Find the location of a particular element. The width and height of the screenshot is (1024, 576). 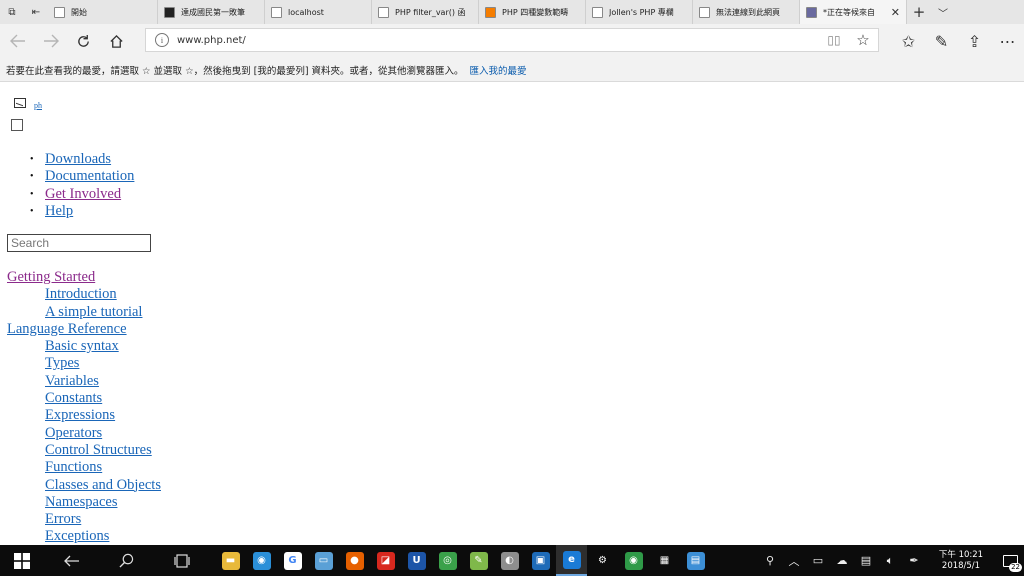

tab-previews-chevron-icon: ﹀ is located at coordinates (943, 12).